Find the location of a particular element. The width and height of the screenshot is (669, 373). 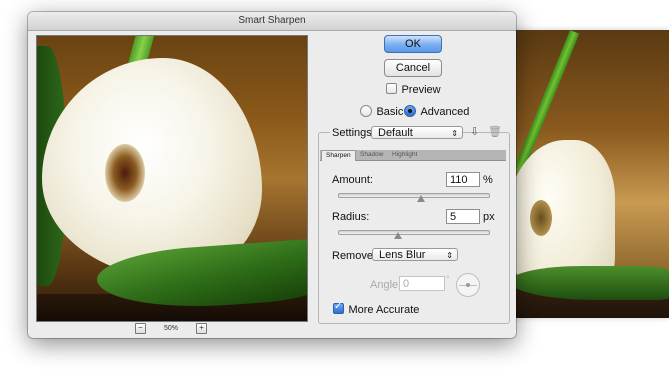

advanced-label: Advanced is located at coordinates (445, 112).